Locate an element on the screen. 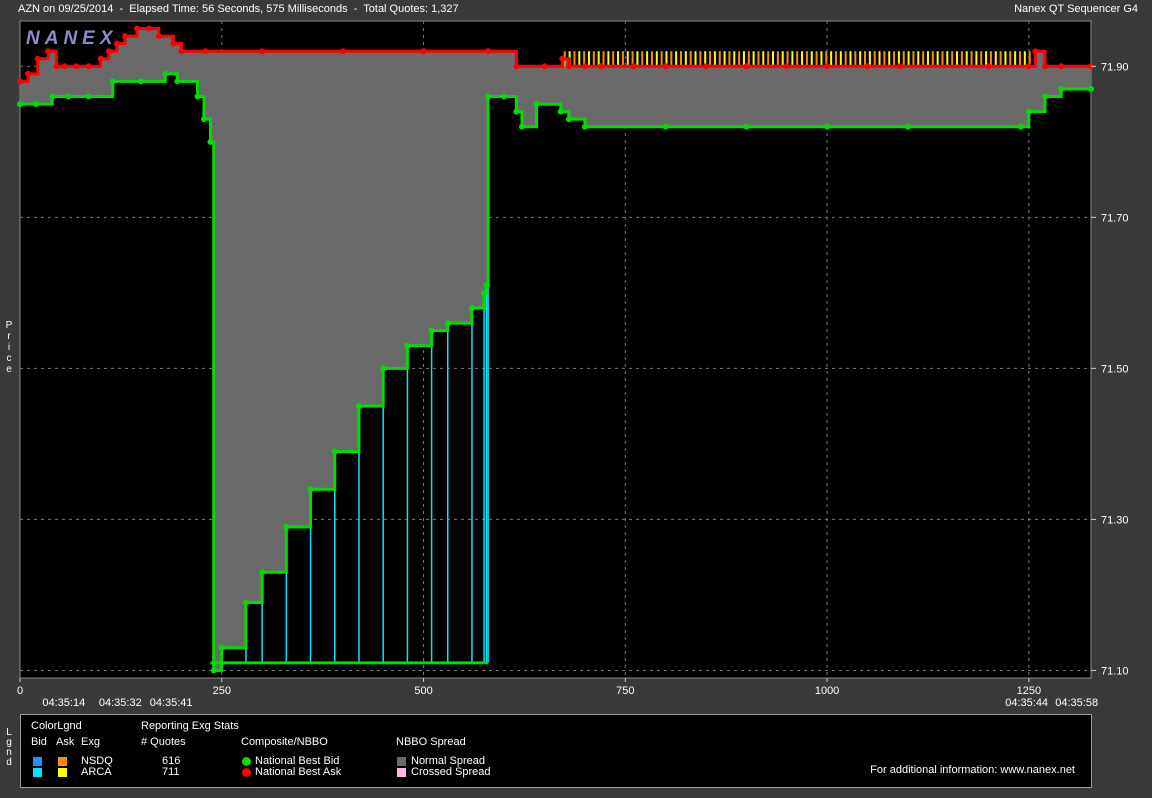  x-axis-ticks: 0 250 500 750 1000 1250 is located at coordinates (529, 687).